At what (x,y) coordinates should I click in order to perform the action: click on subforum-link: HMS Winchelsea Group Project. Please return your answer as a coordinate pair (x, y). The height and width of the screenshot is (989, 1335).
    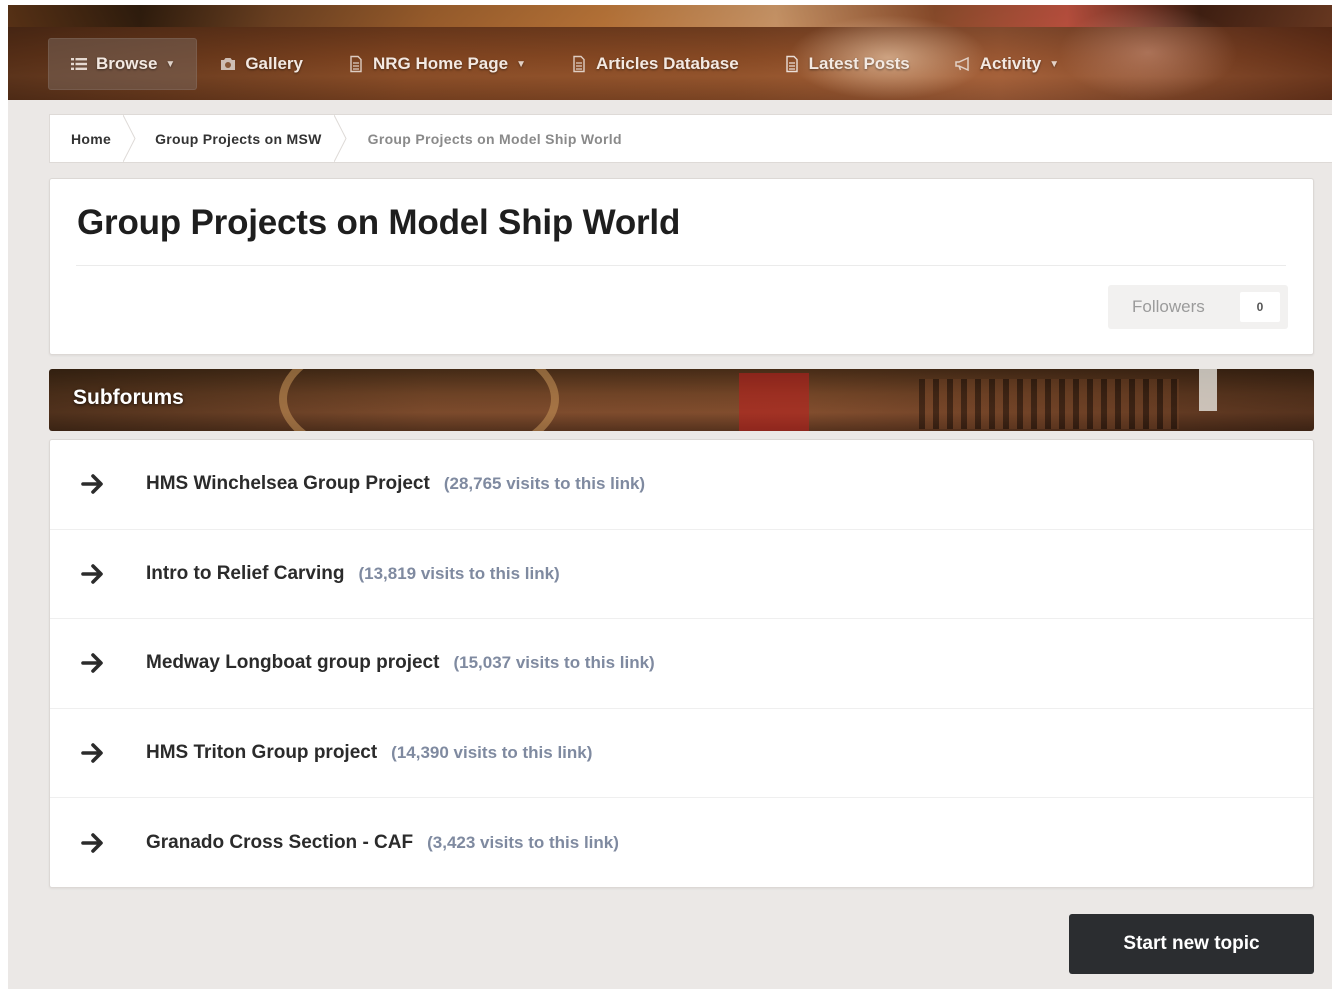
    Looking at the image, I should click on (288, 484).